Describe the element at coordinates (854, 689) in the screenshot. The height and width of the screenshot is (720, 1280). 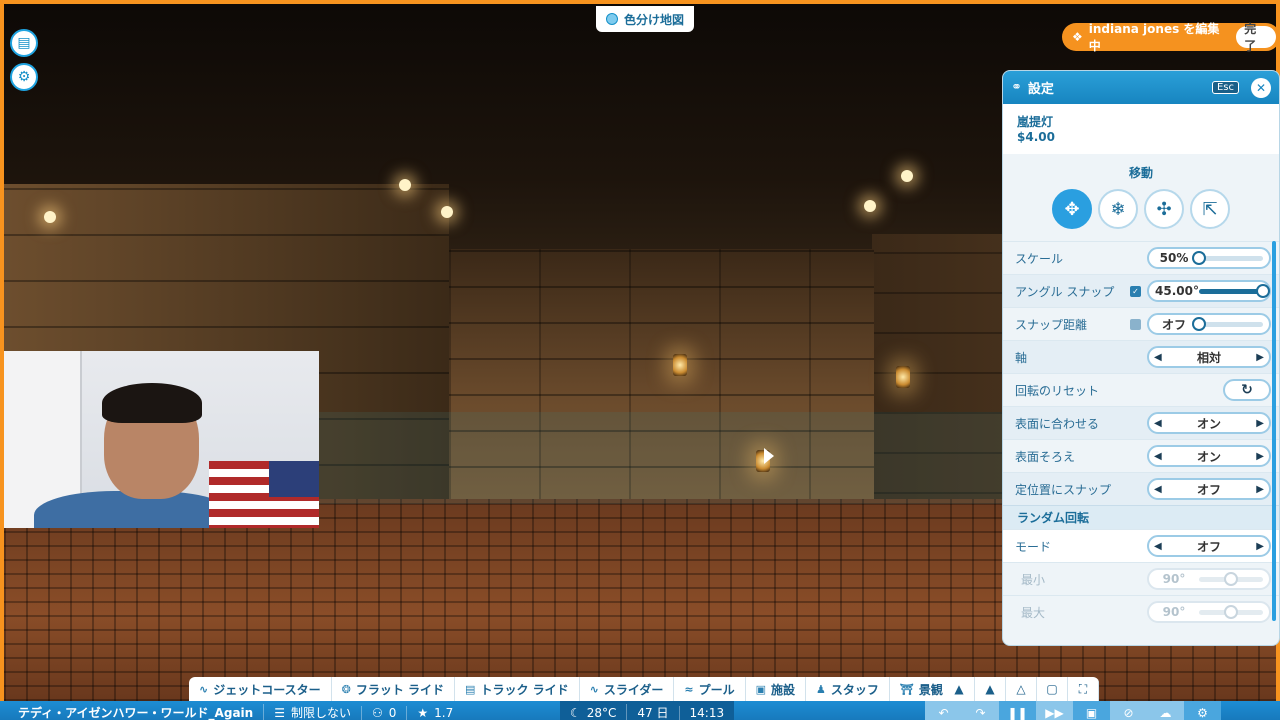
I see `tab-label: スタッフ` at that location.